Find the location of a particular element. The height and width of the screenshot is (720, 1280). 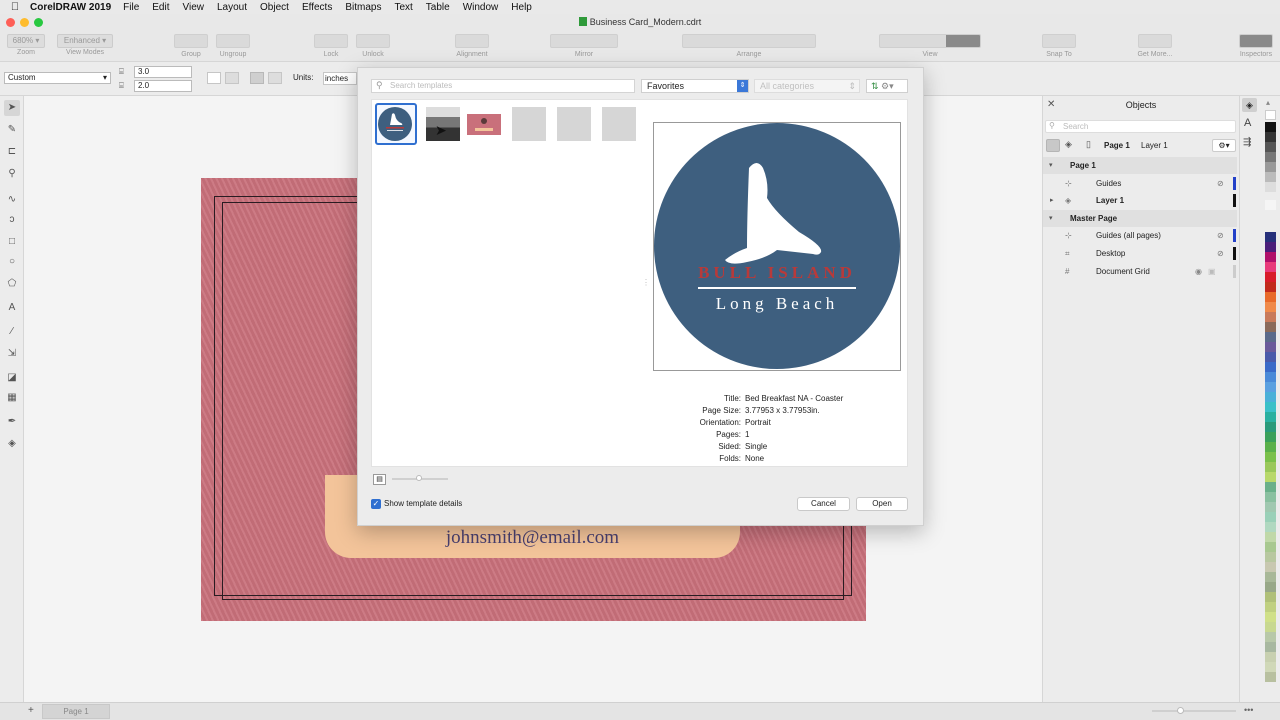

group-button is located at coordinates (191, 41).